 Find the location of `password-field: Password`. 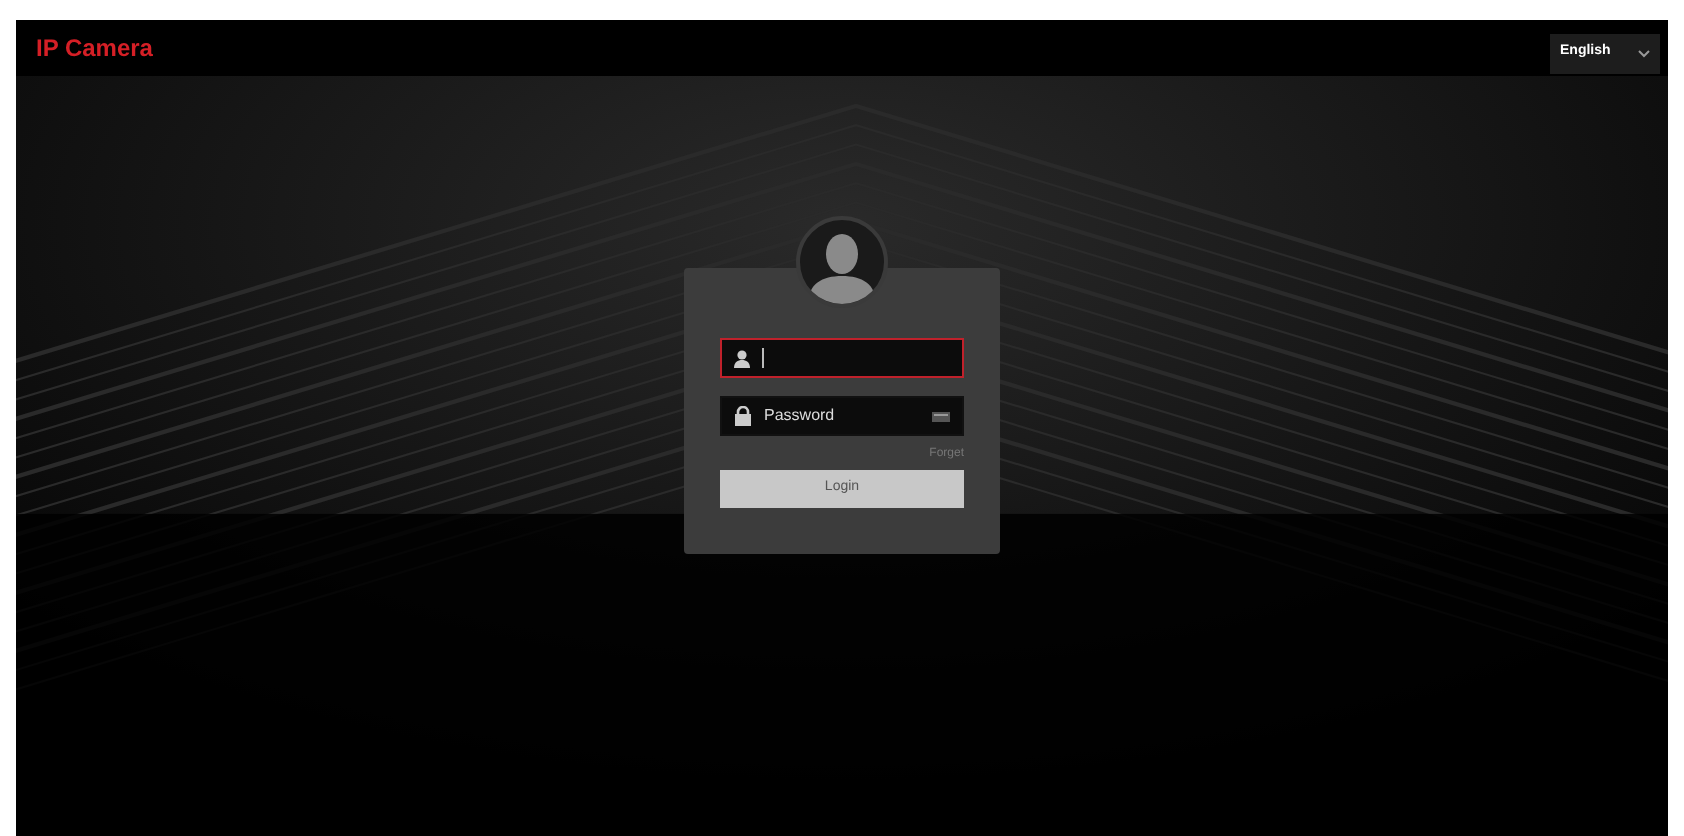

password-field: Password is located at coordinates (842, 416).